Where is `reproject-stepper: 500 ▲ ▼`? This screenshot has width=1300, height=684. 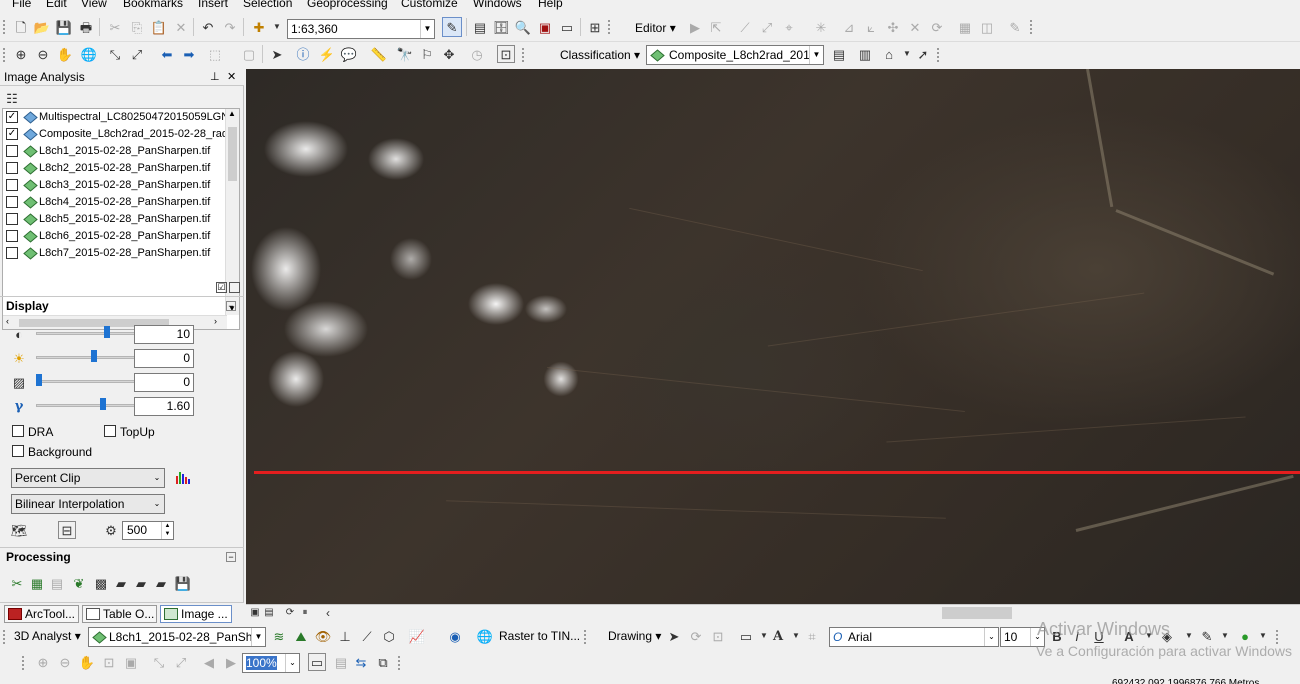 reproject-stepper: 500 ▲ ▼ is located at coordinates (148, 530).